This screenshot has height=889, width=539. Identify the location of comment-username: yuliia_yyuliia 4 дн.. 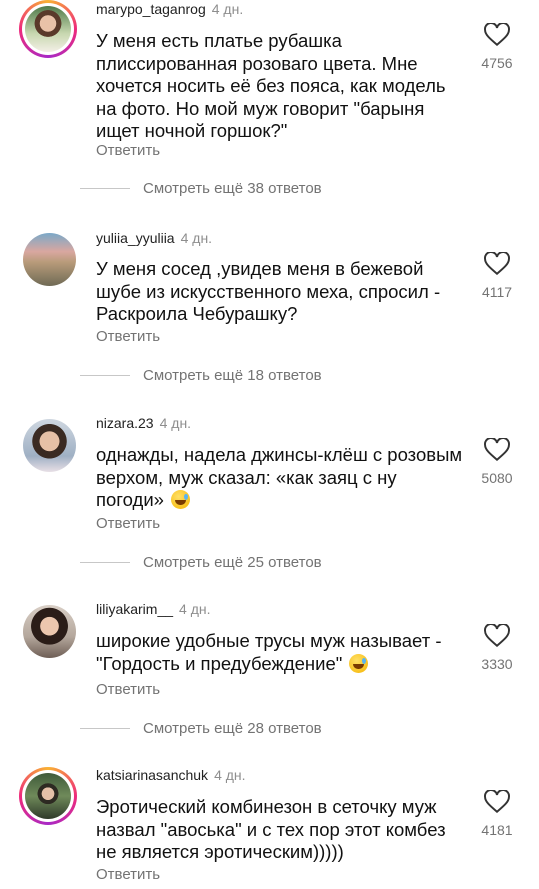
(154, 238).